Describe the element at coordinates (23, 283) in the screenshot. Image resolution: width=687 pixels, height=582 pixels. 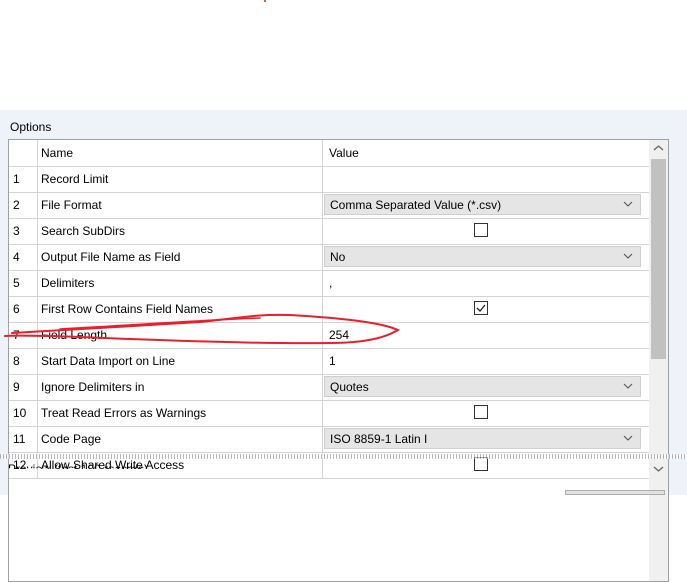
I see `row-number-cell: 5` at that location.